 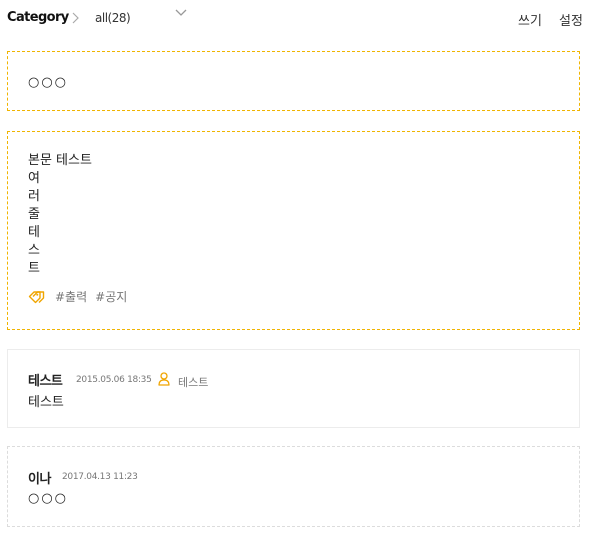 What do you see at coordinates (34, 268) in the screenshot?
I see `post-line: 트` at bounding box center [34, 268].